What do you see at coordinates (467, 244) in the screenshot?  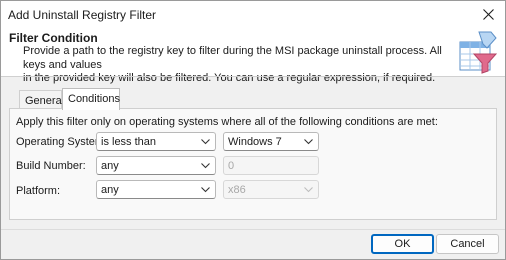 I see `cancel-button: Cancel` at bounding box center [467, 244].